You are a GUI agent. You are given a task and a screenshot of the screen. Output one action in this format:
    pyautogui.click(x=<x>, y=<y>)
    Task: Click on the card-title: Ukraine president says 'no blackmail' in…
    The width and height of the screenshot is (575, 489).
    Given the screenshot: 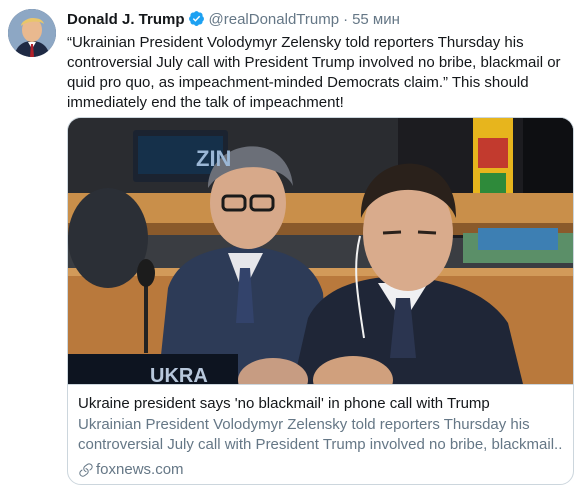 What is the action you would take?
    pyautogui.click(x=320, y=404)
    